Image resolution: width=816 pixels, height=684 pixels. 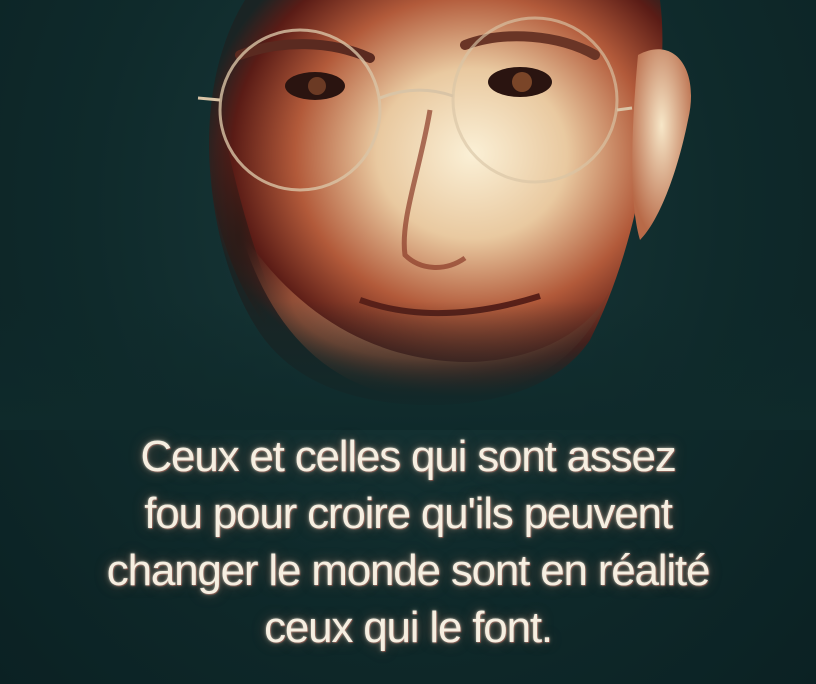 What do you see at coordinates (408, 456) in the screenshot?
I see `quote-line-1: Ceux et celles qui sont assez` at bounding box center [408, 456].